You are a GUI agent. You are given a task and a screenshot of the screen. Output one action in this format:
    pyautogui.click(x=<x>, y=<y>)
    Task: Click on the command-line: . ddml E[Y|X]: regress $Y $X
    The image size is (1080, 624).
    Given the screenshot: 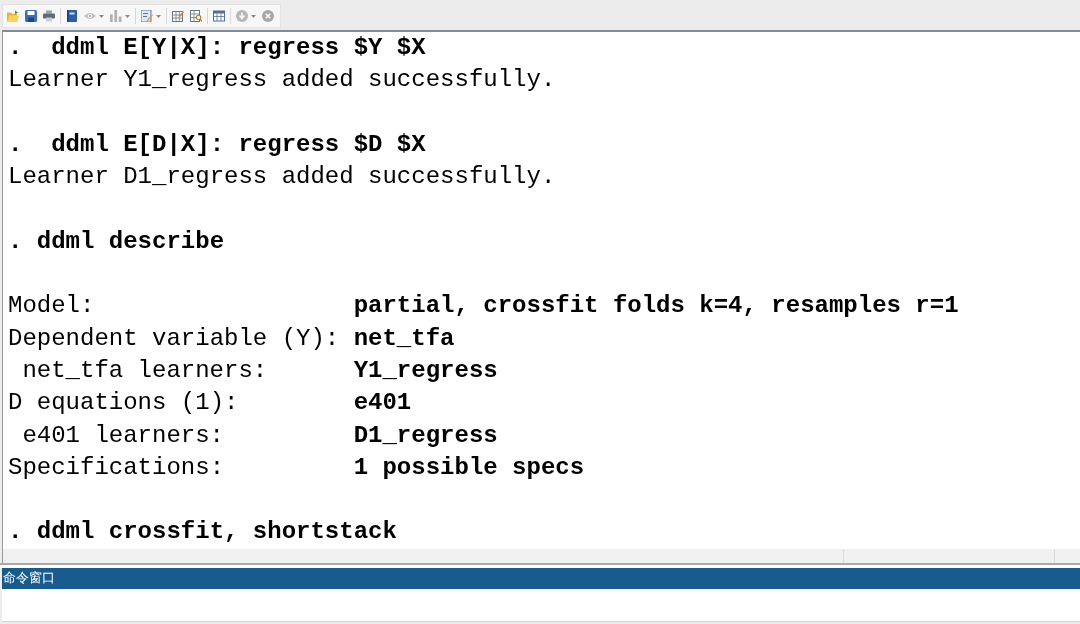 What is the action you would take?
    pyautogui.click(x=217, y=48)
    